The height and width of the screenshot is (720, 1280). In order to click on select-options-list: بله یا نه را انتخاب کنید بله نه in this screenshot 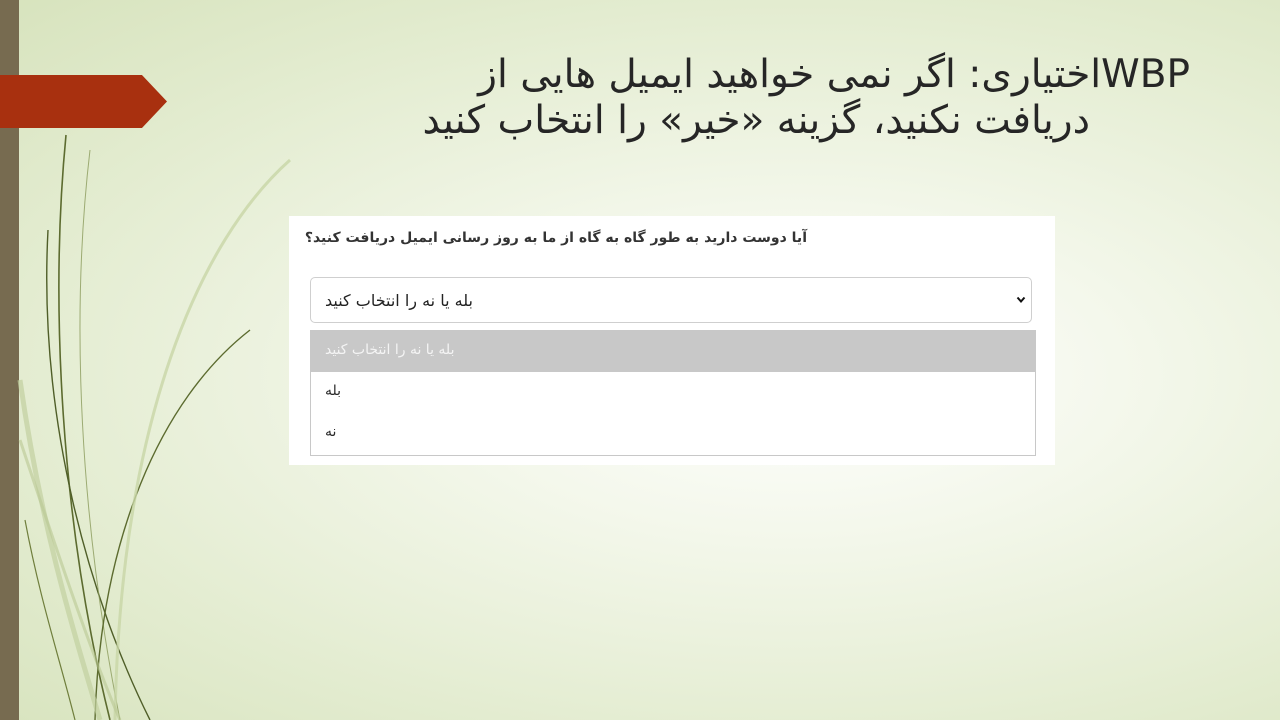, I will do `click(673, 393)`.